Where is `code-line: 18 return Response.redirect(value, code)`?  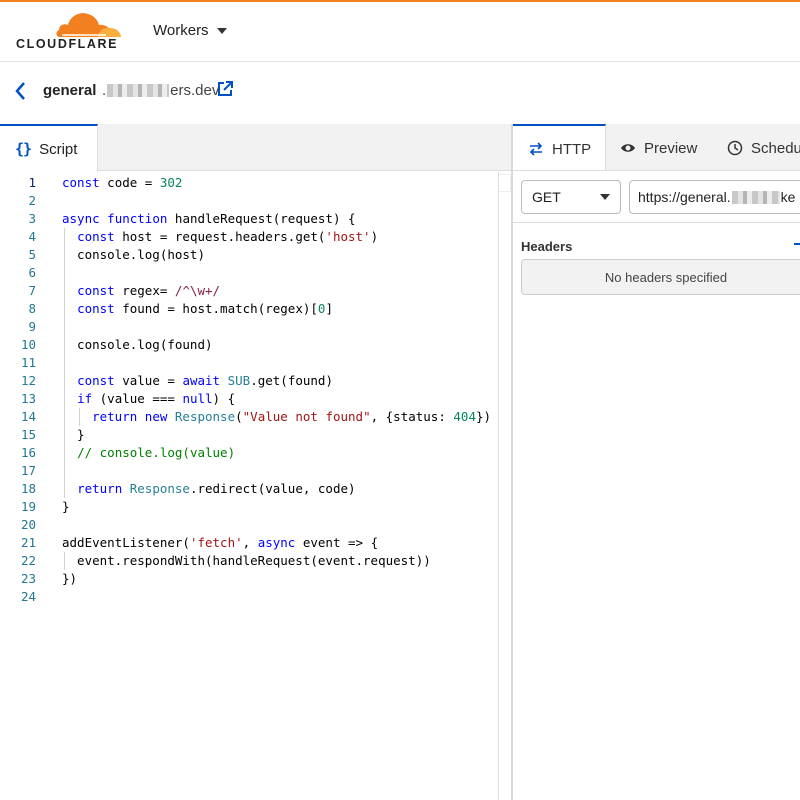 code-line: 18 return Response.redirect(value, code) is located at coordinates (249, 489).